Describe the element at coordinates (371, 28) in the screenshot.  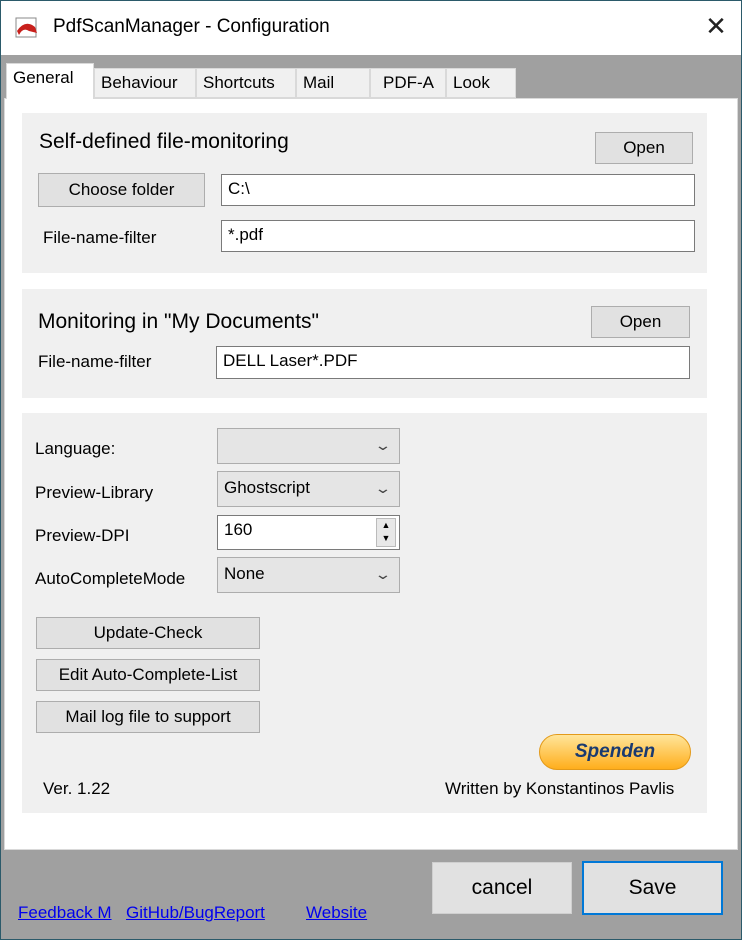
I see `title-bar: PdfScanManager - Configuration ✕` at that location.